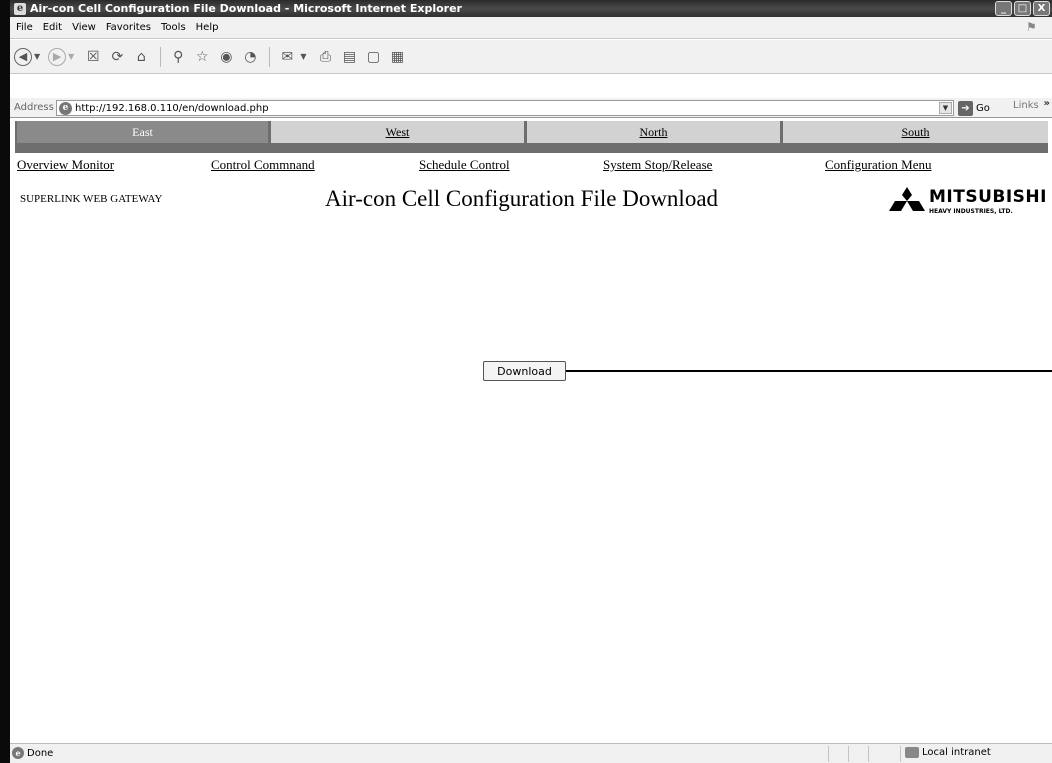  I want to click on nav-configuration-menu: Configuration Menu, so click(878, 165).